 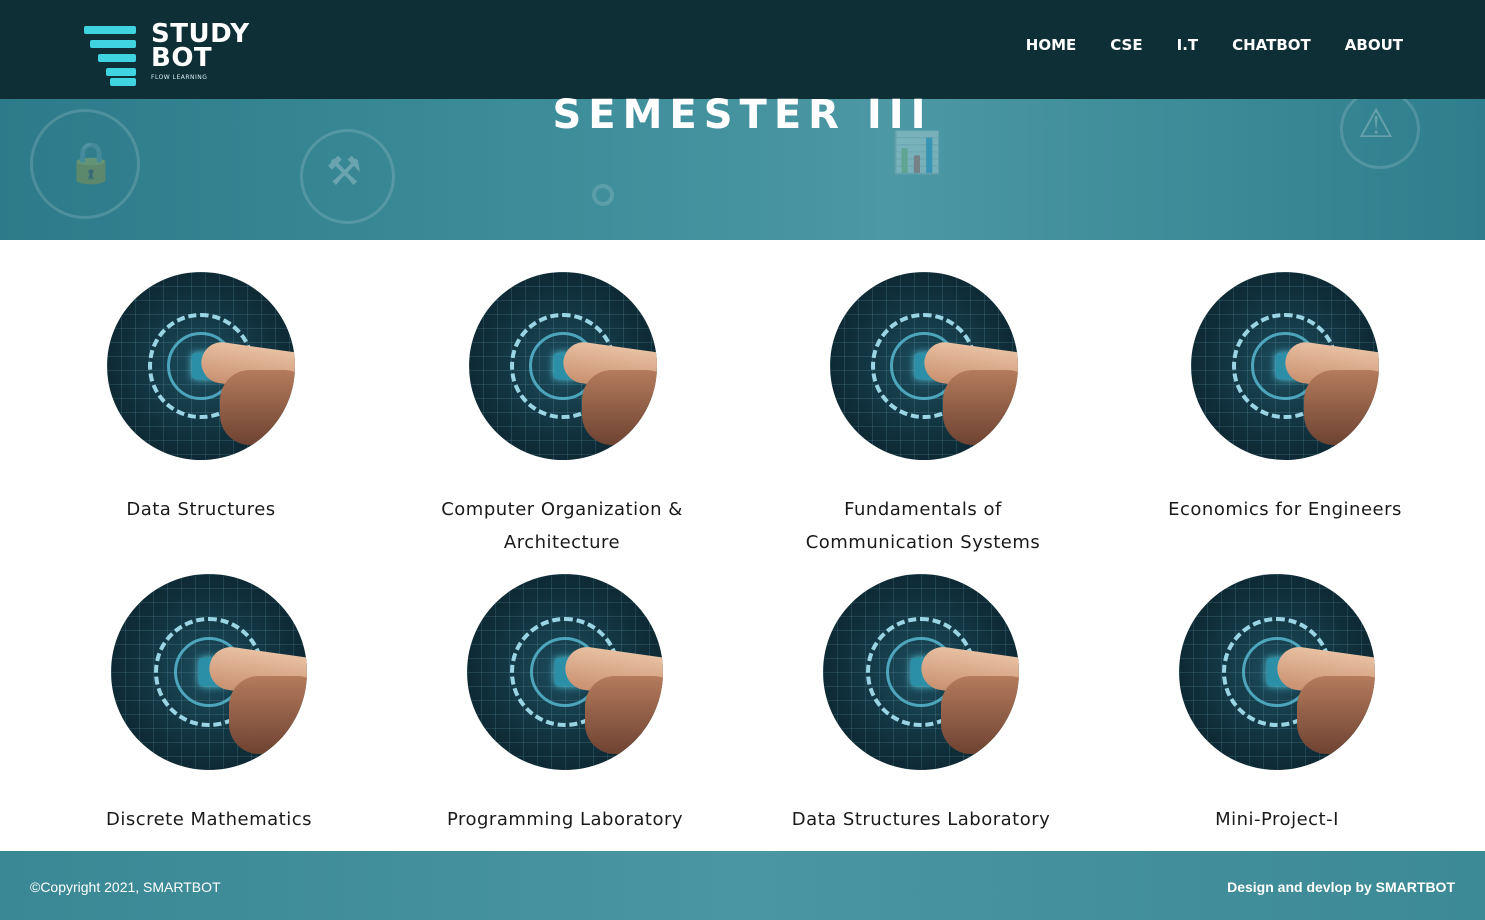 What do you see at coordinates (1285, 509) in the screenshot?
I see `subject-title: Economics for Engineers` at bounding box center [1285, 509].